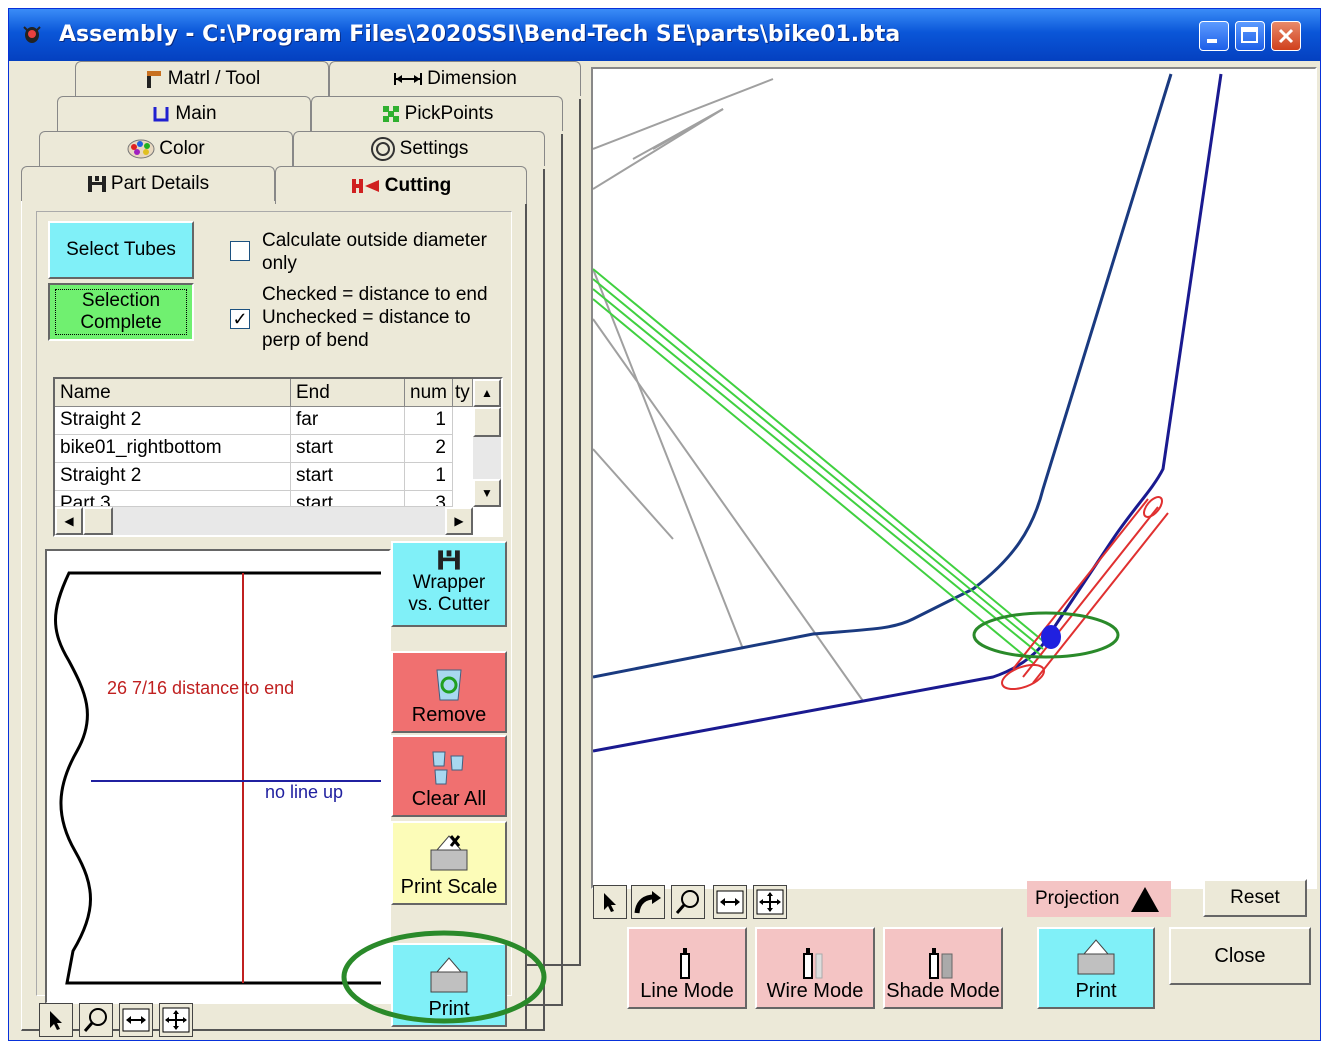 Image resolution: width=1323 pixels, height=1043 pixels. What do you see at coordinates (449, 593) in the screenshot?
I see `wrapper-label: Wrapper vs. Cutter` at bounding box center [449, 593].